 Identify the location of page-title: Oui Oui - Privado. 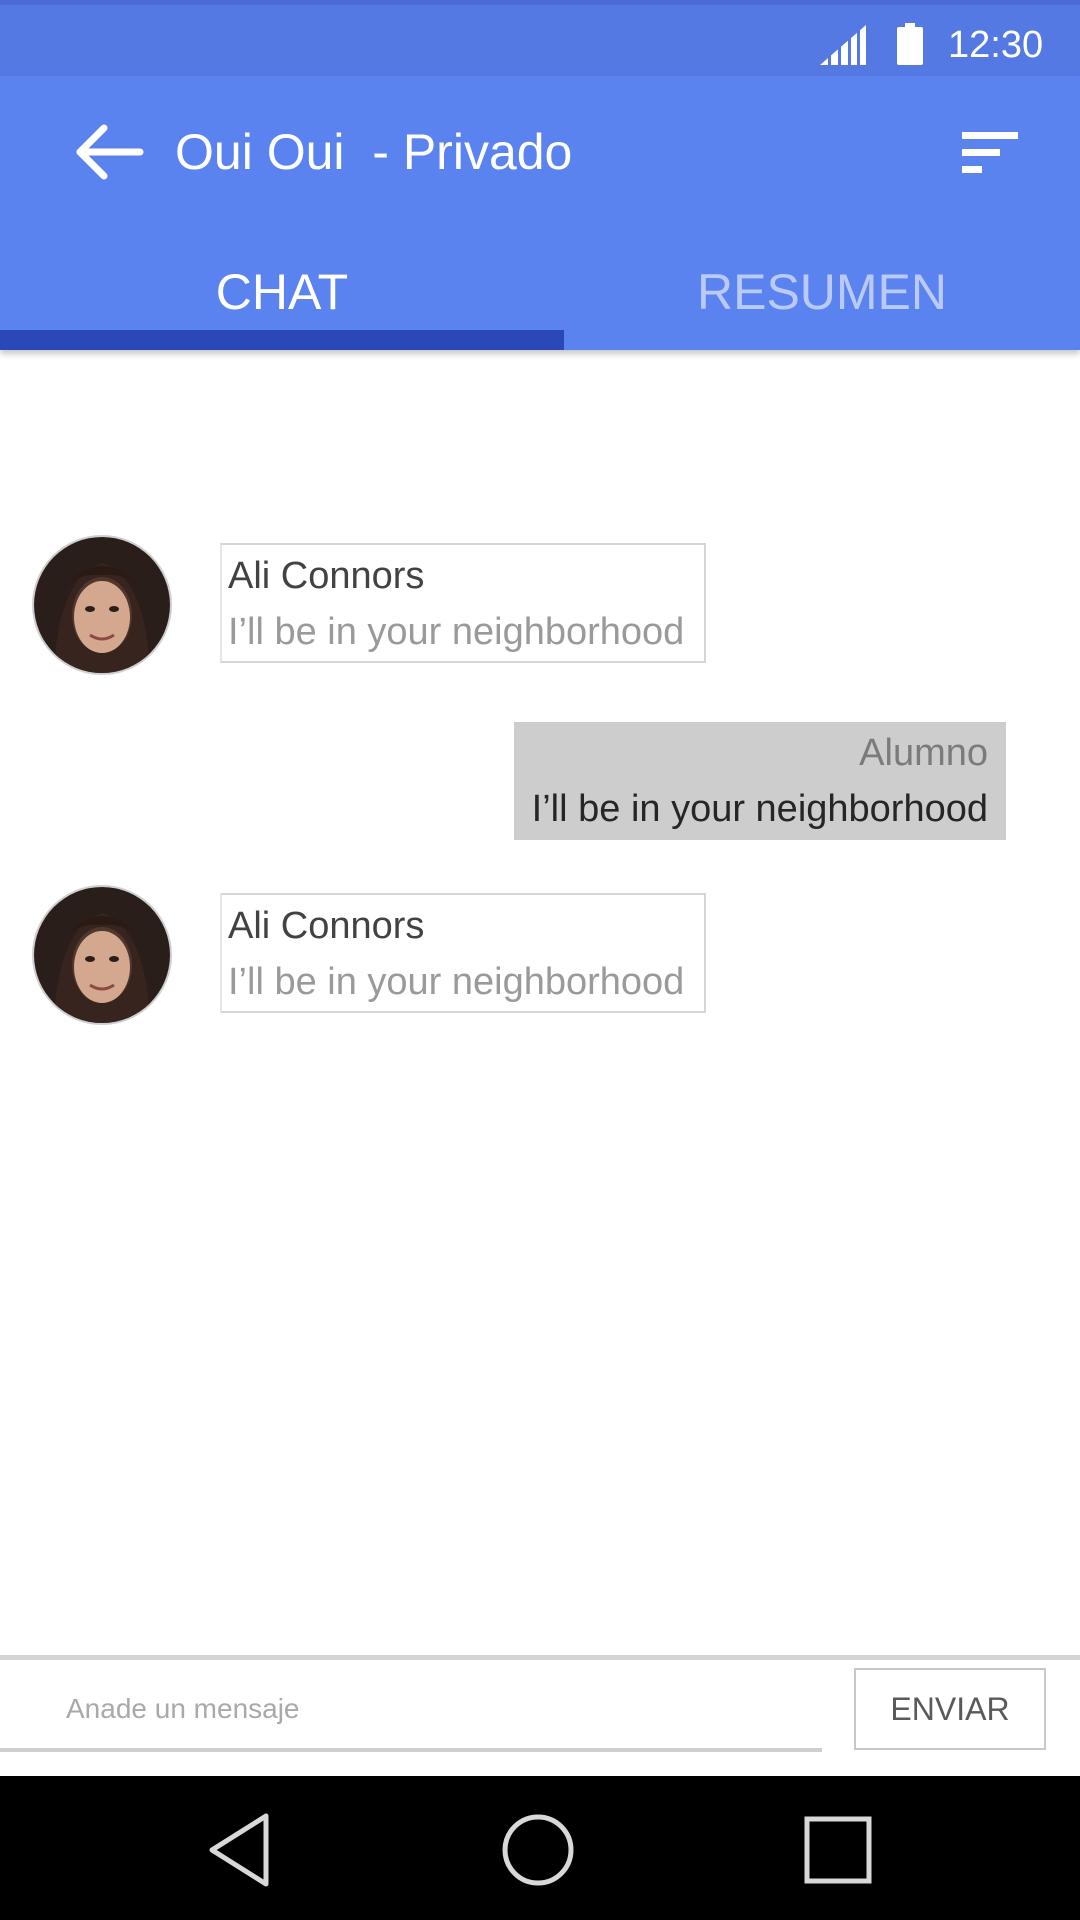
(374, 152).